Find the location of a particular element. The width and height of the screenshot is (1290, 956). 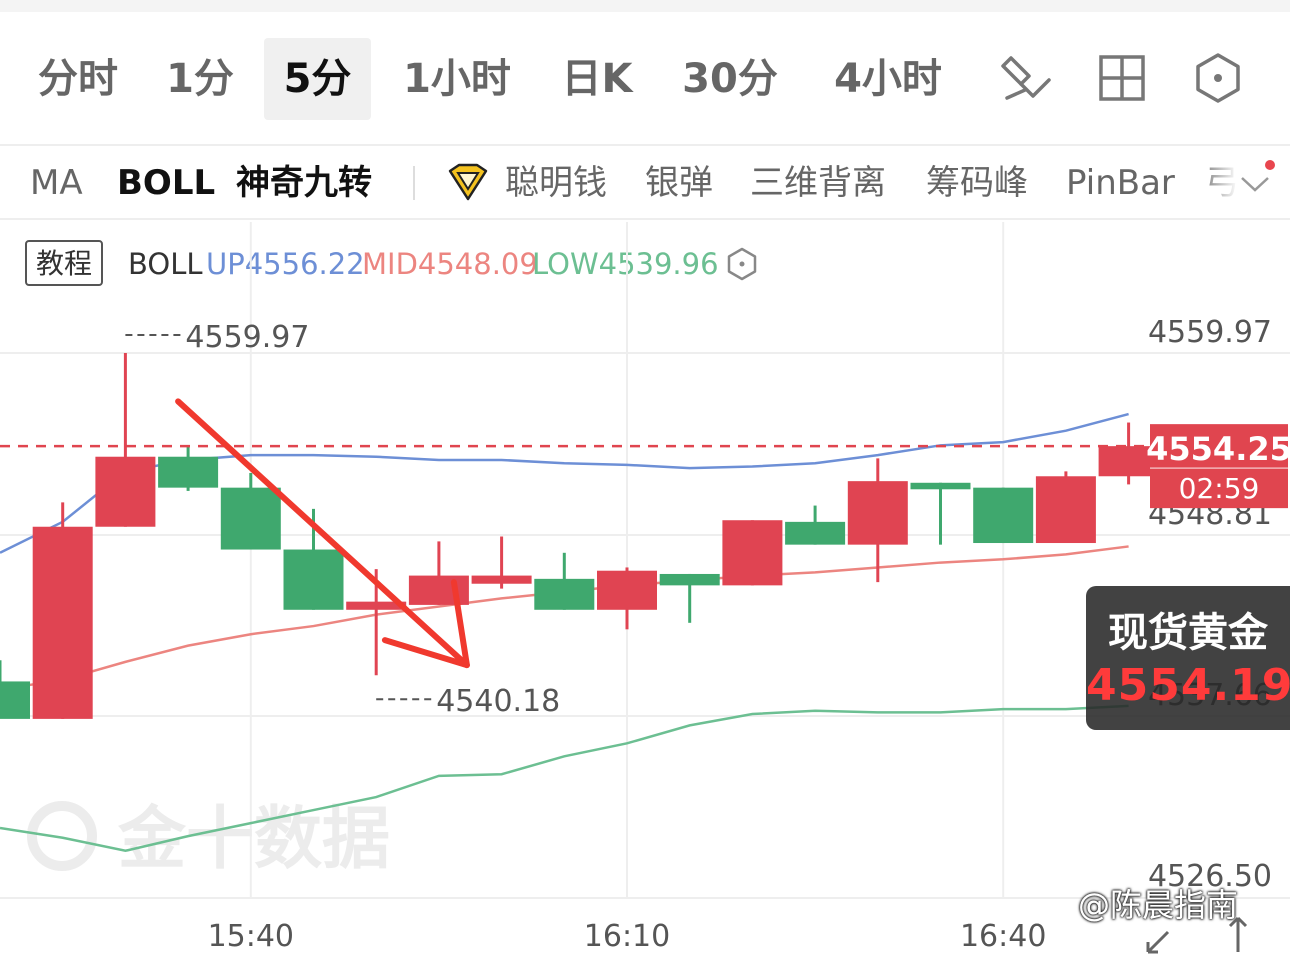

fullscreen-icon is located at coordinates (1195, 934).